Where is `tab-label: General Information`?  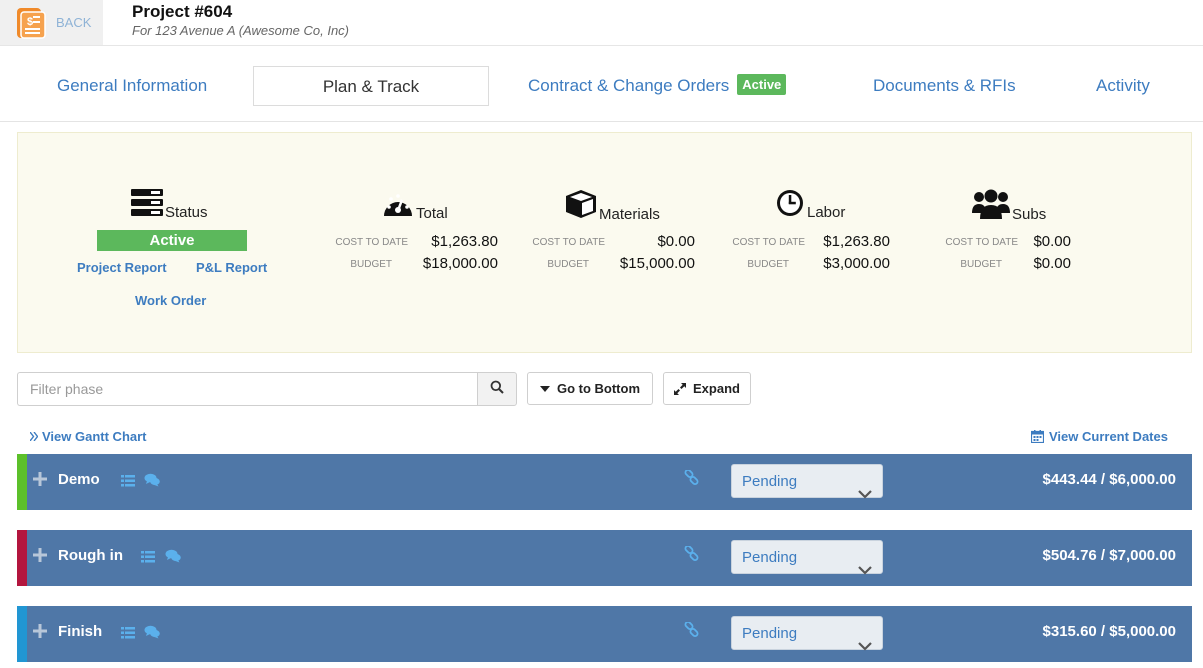 tab-label: General Information is located at coordinates (132, 85).